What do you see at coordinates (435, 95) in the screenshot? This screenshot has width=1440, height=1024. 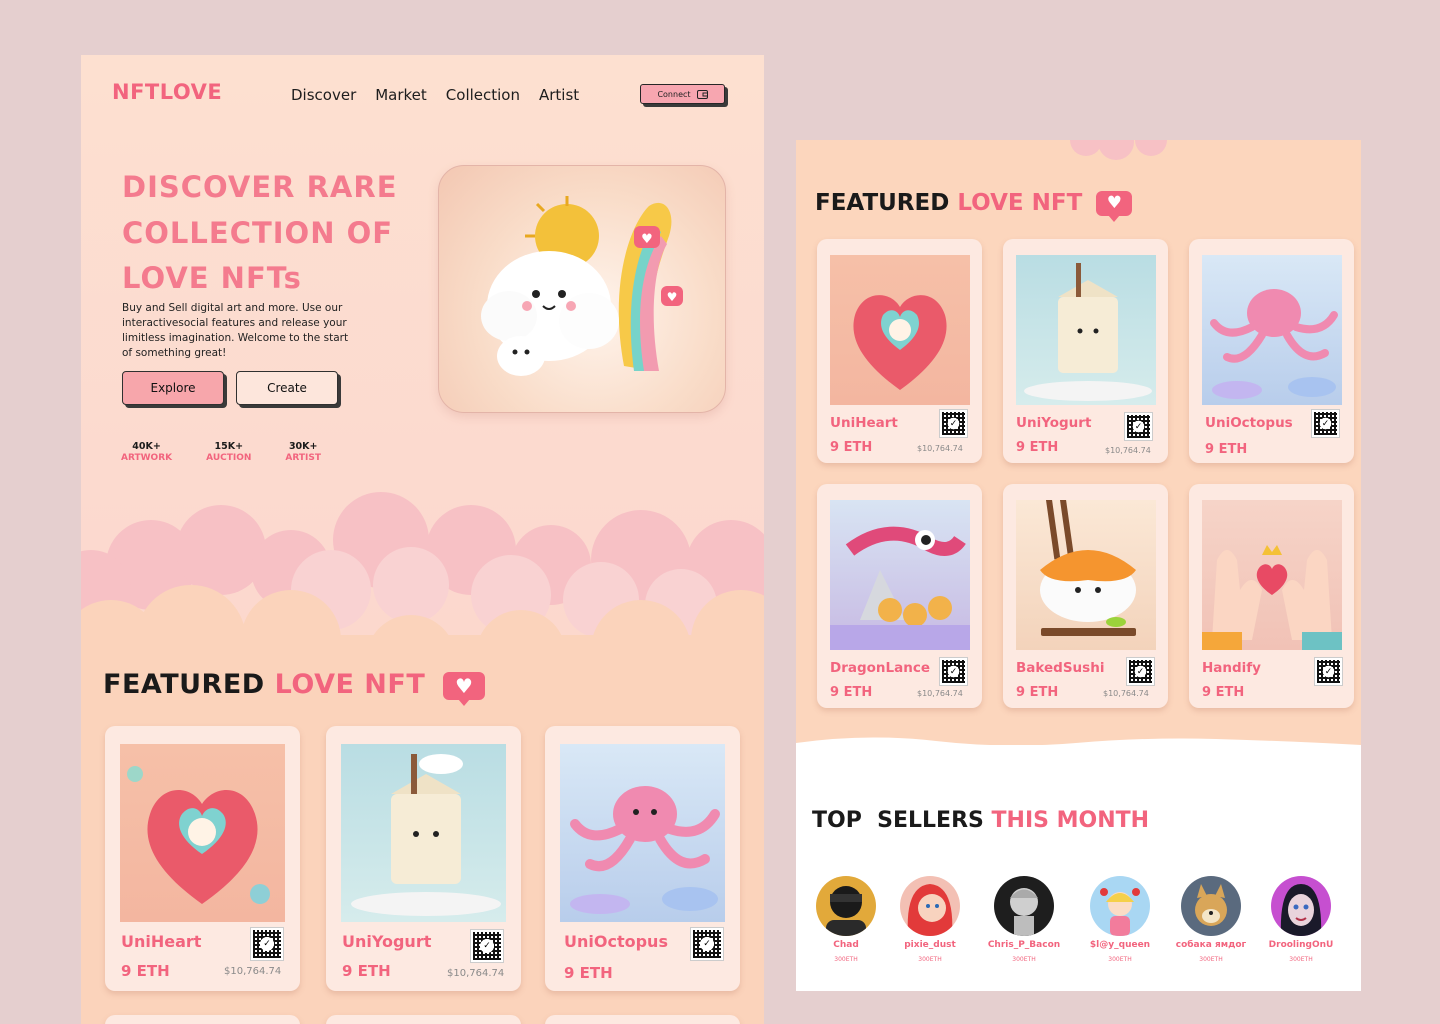 I see `main-nav: Discover Market Collection Artist` at bounding box center [435, 95].